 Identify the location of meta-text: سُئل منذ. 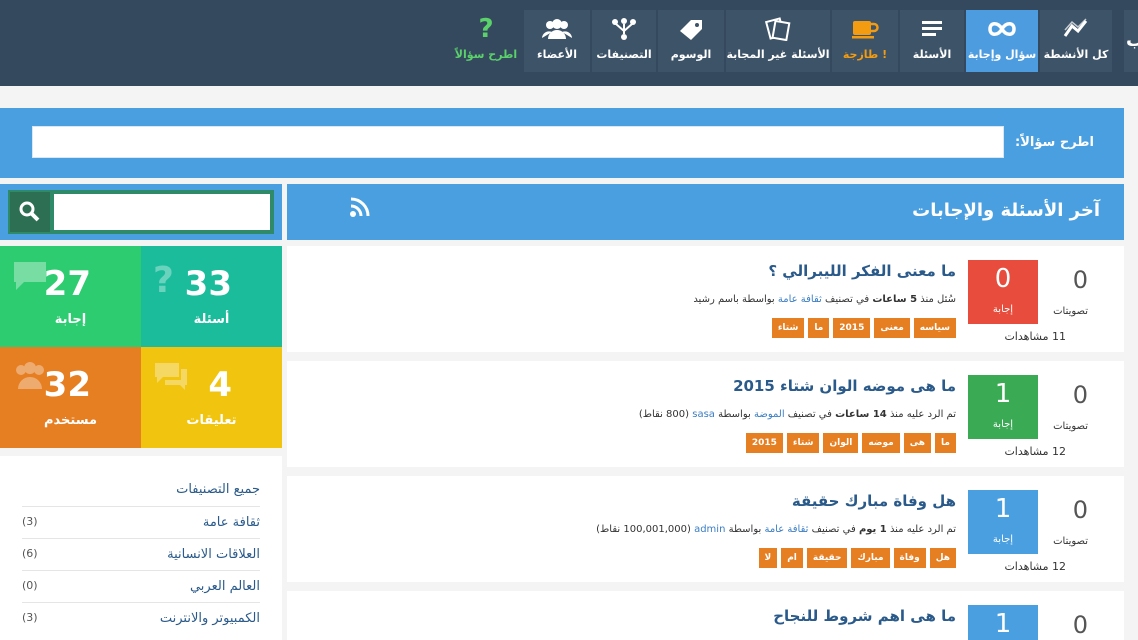
(938, 299).